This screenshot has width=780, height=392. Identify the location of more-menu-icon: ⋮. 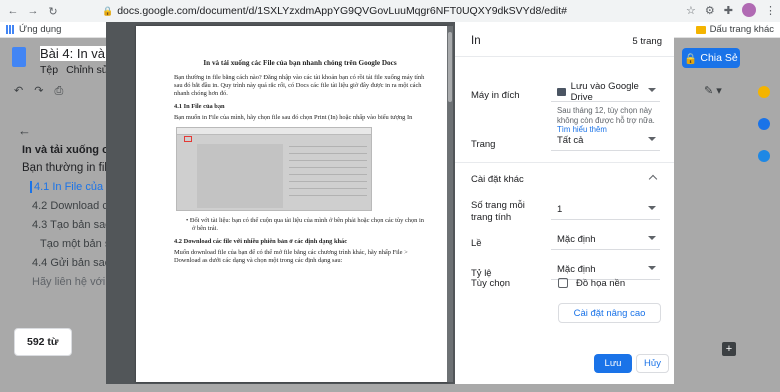
(770, 10).